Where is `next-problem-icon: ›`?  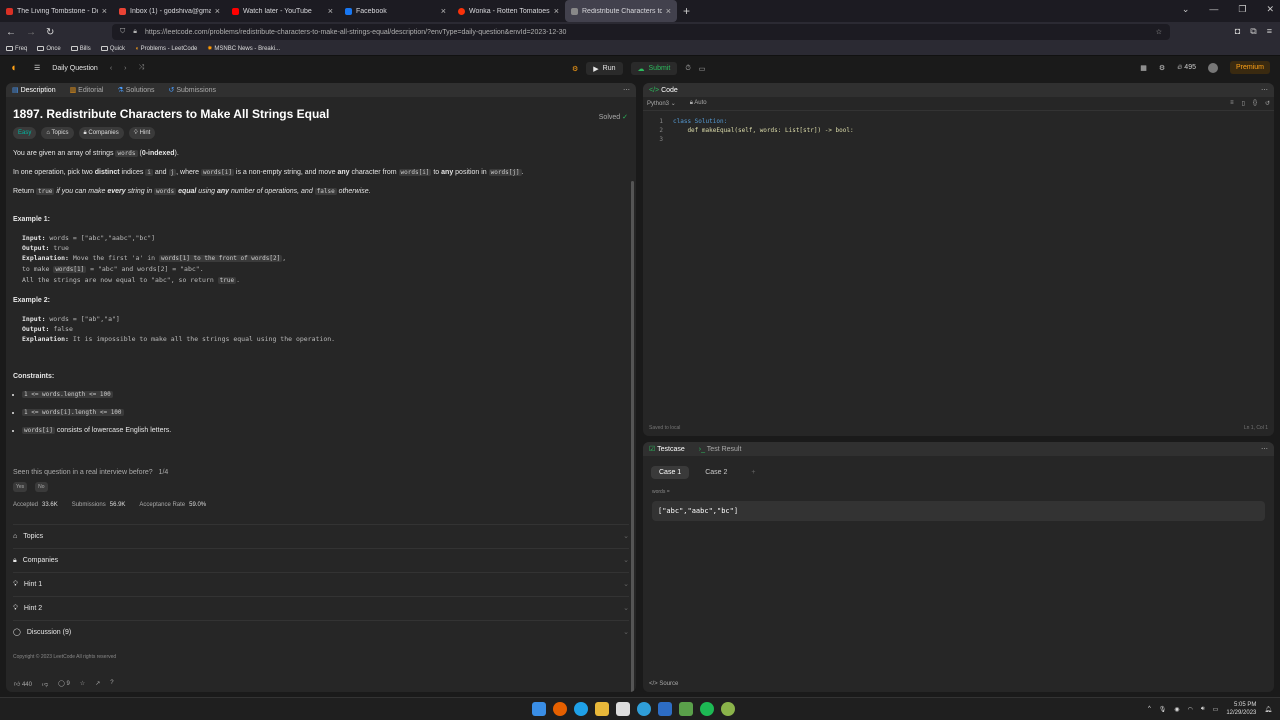
next-problem-icon: › is located at coordinates (125, 68).